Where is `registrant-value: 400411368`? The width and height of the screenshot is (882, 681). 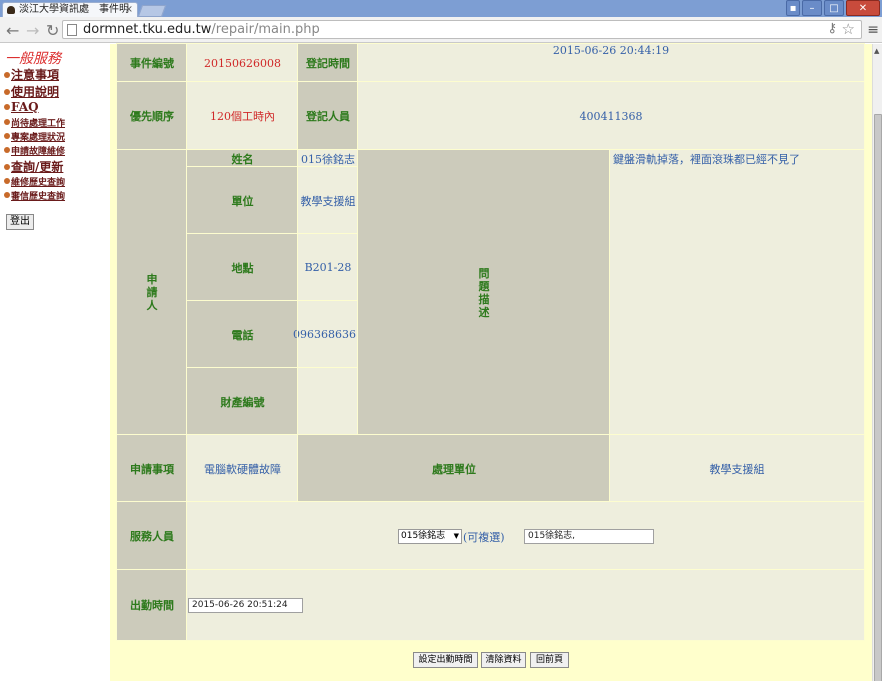 registrant-value: 400411368 is located at coordinates (611, 116).